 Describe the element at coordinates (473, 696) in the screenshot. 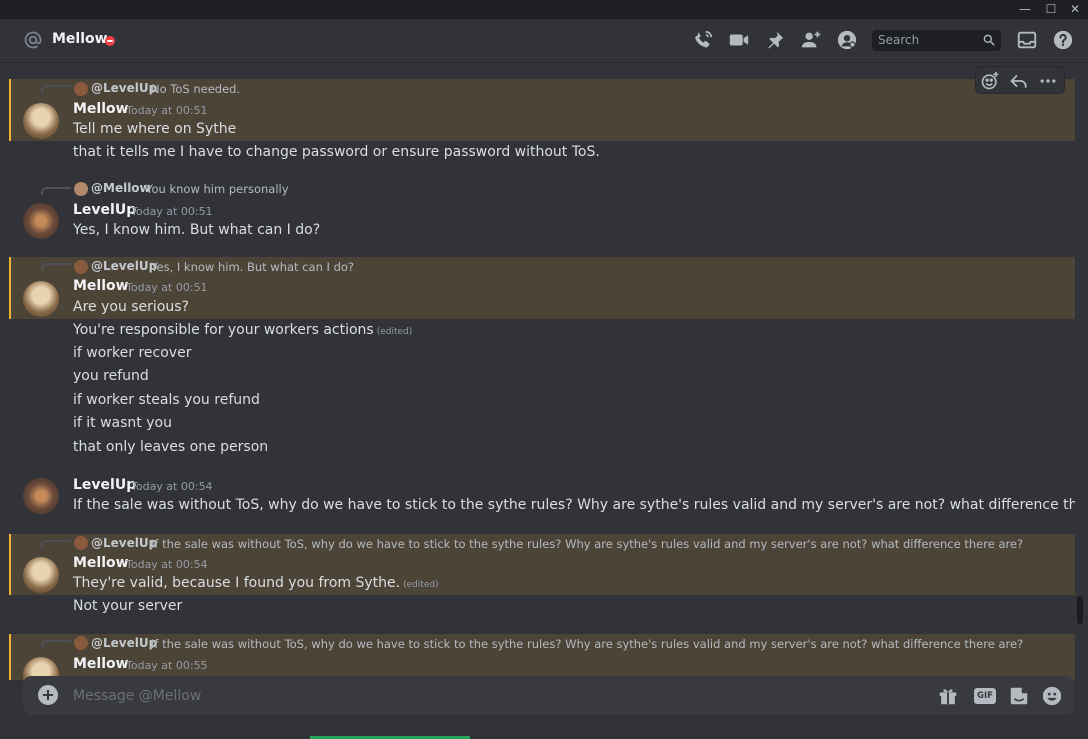

I see `message-input` at that location.